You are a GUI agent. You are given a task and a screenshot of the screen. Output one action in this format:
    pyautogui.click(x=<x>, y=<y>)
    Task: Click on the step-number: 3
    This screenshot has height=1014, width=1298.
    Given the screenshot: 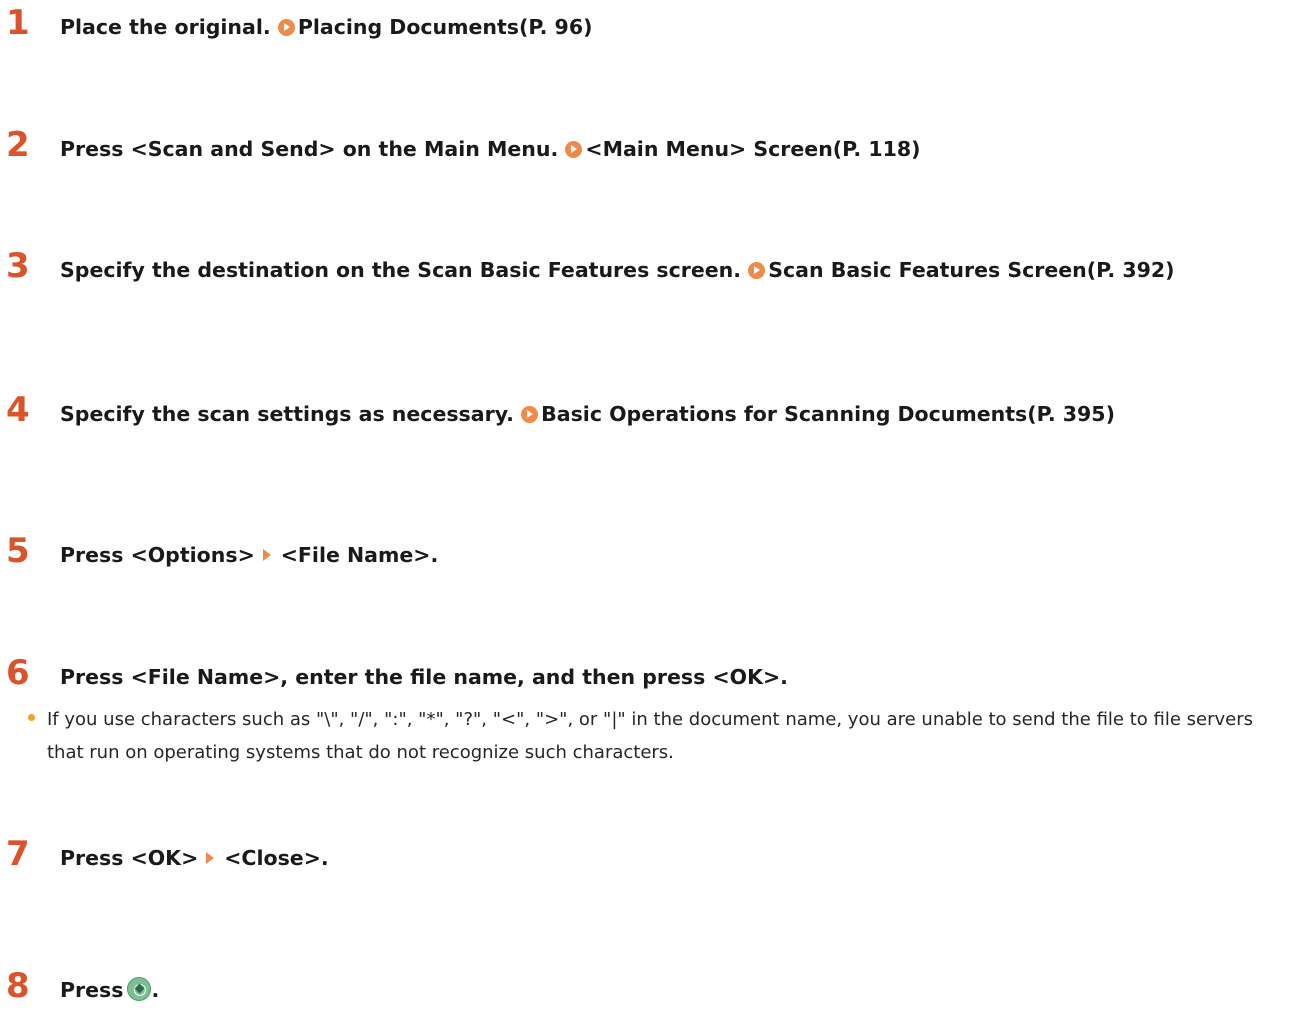 What is the action you would take?
    pyautogui.click(x=18, y=266)
    